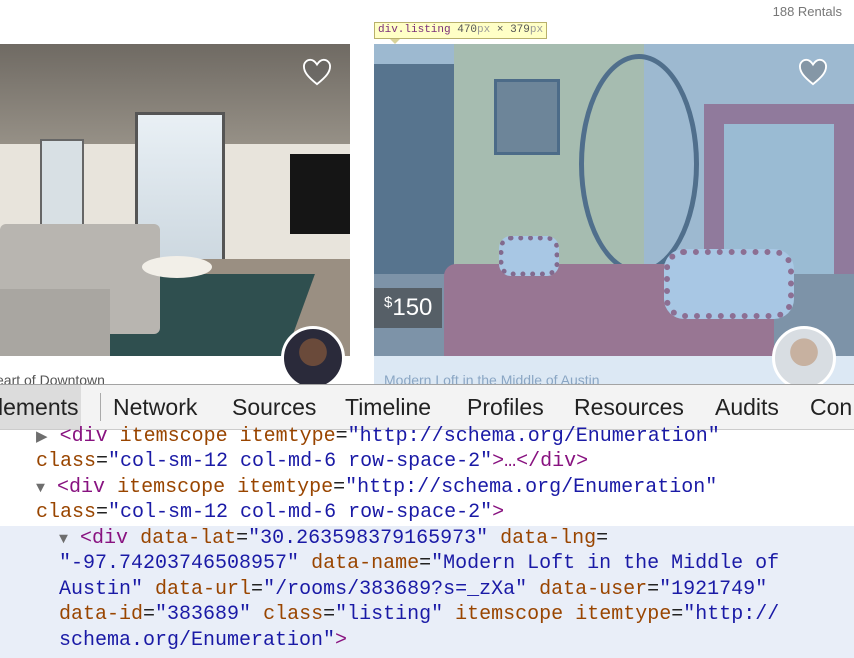  Describe the element at coordinates (42, 437) in the screenshot. I see `expand-triangle-icon: ▶` at that location.